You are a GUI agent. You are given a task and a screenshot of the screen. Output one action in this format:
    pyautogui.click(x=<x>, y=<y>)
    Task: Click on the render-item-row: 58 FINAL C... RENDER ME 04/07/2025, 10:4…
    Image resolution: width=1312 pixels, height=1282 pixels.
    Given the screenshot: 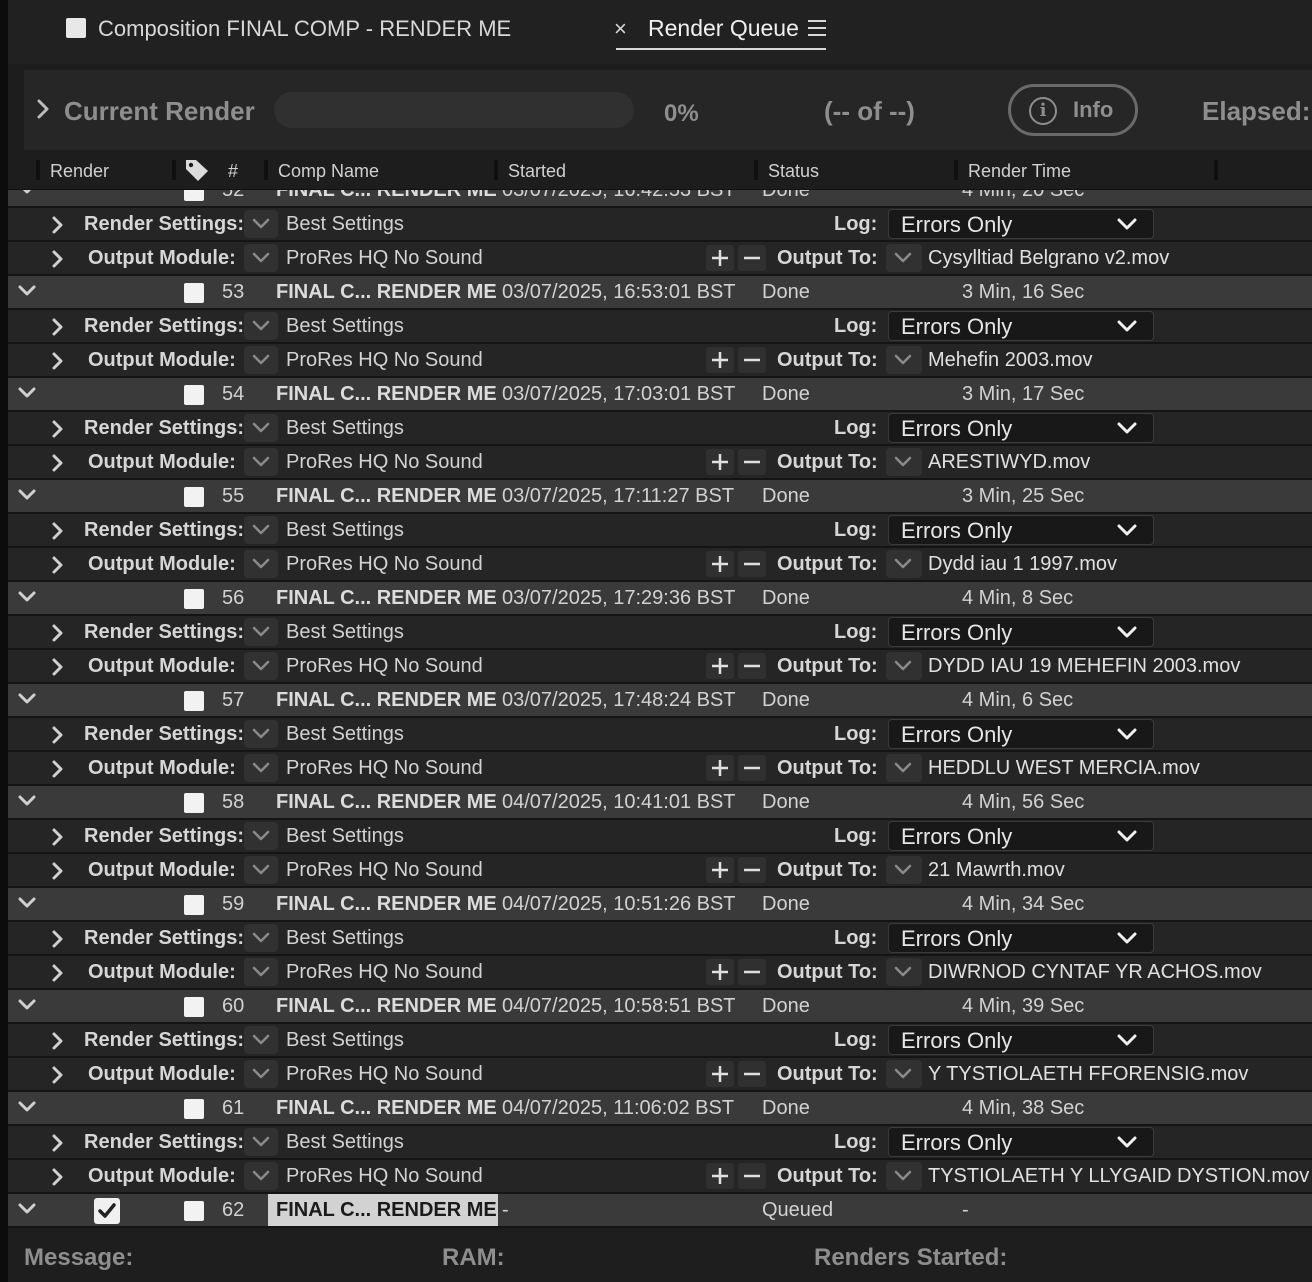 What is the action you would take?
    pyautogui.click(x=660, y=803)
    